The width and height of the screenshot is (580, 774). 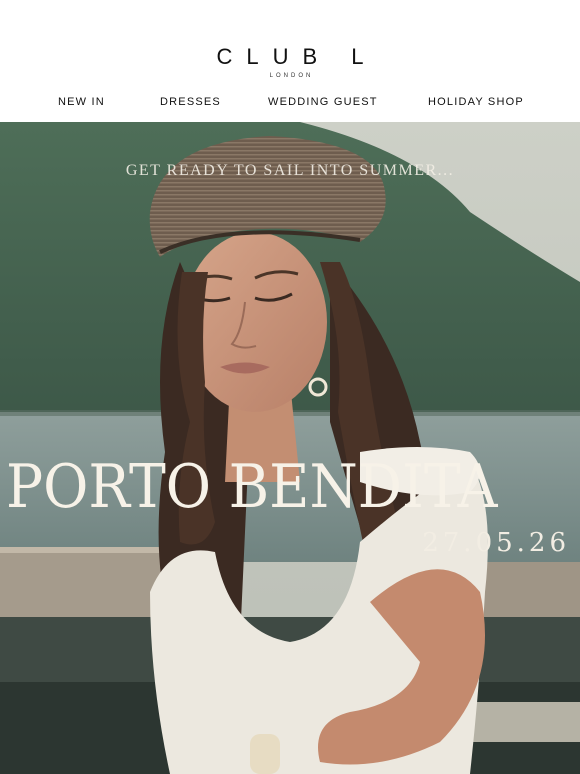 What do you see at coordinates (81, 102) in the screenshot?
I see `nav-item-new-in: NEW IN` at bounding box center [81, 102].